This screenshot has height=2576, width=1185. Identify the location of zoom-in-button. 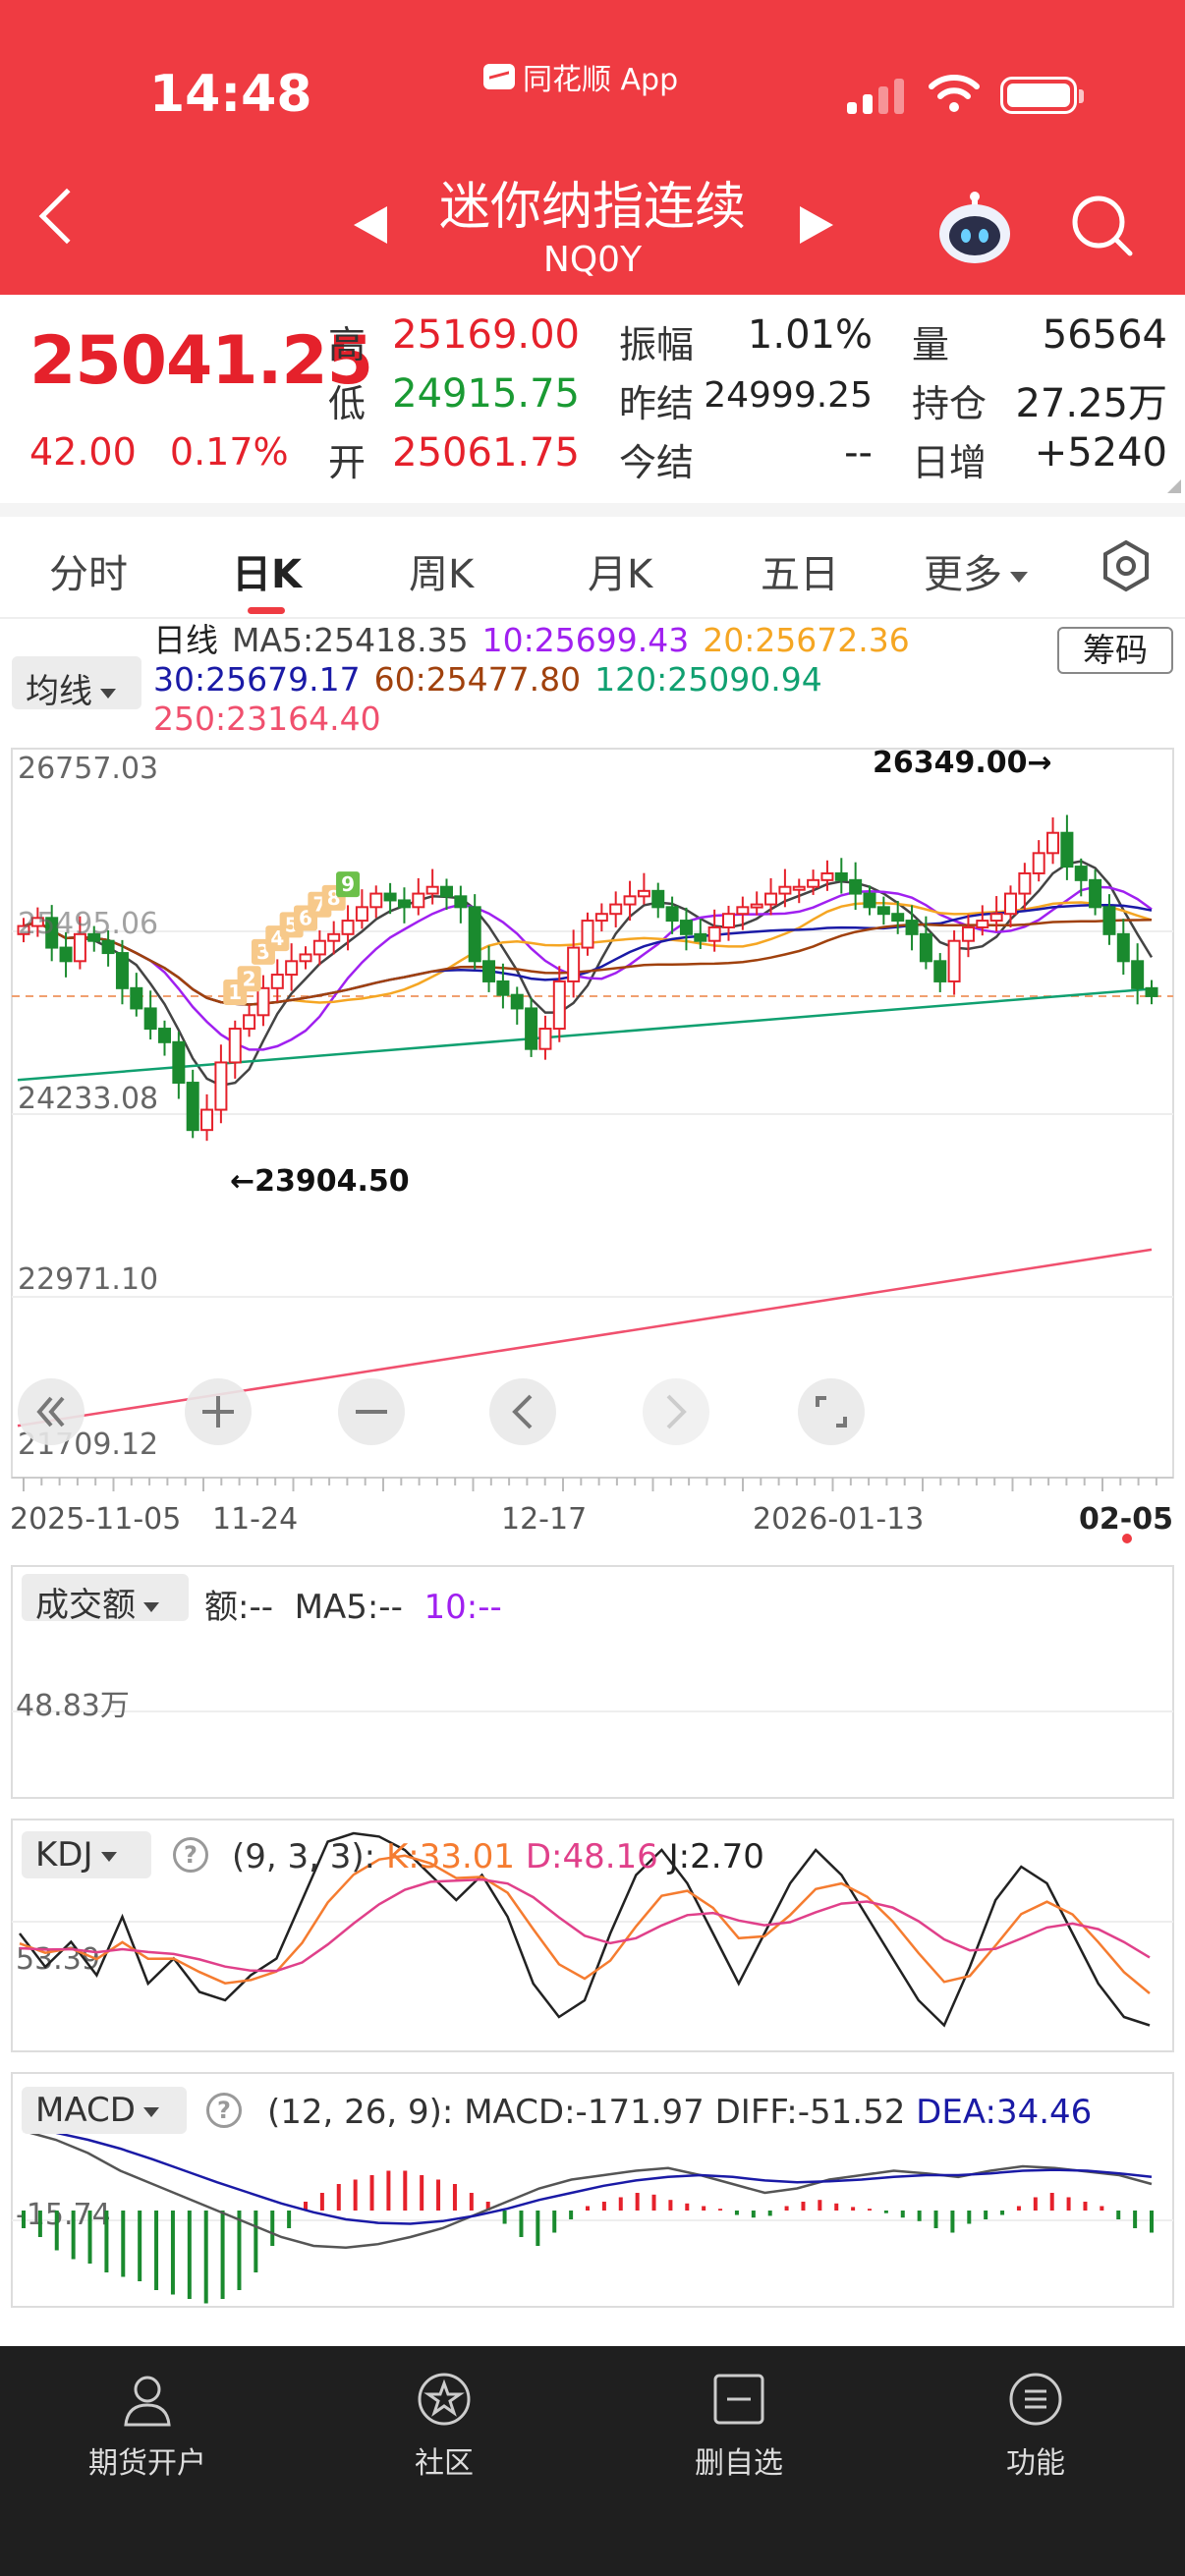
(219, 1411).